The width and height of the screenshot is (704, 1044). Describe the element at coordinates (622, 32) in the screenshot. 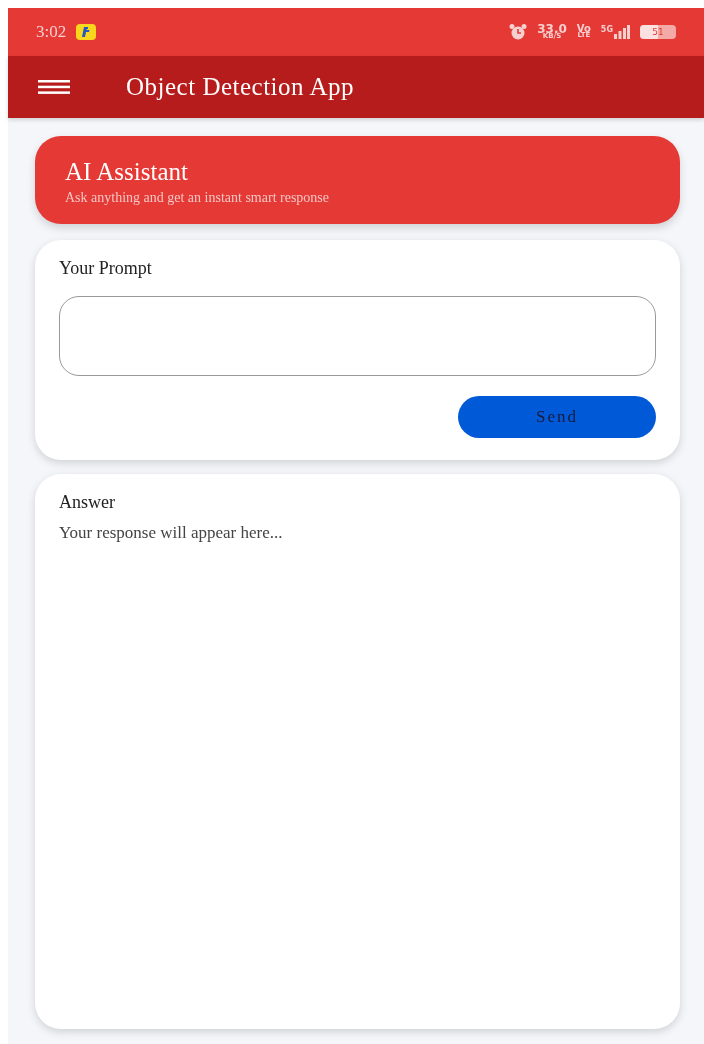

I see `signal-icon` at that location.